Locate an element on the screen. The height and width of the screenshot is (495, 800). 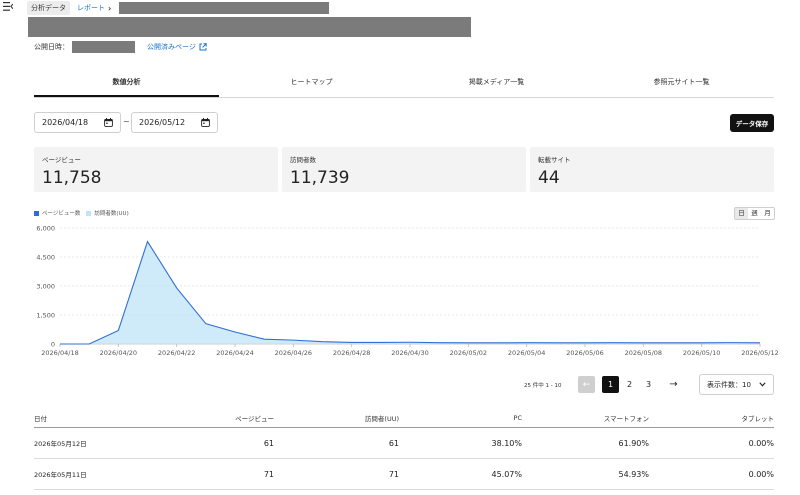
stat-label: ページビュー is located at coordinates (61, 160).